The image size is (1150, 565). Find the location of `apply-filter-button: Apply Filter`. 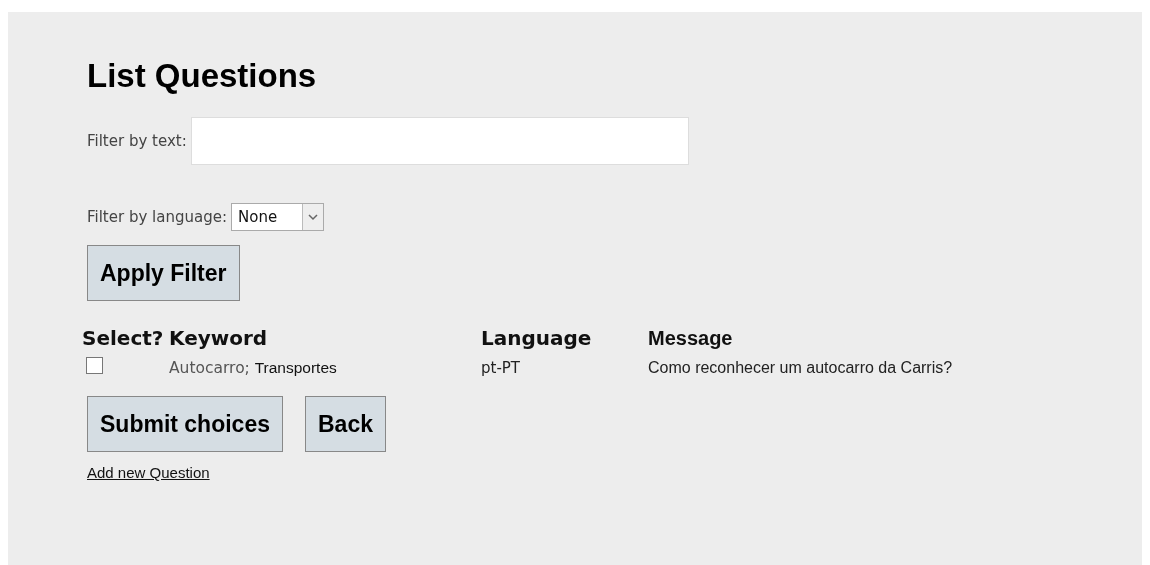

apply-filter-button: Apply Filter is located at coordinates (163, 273).